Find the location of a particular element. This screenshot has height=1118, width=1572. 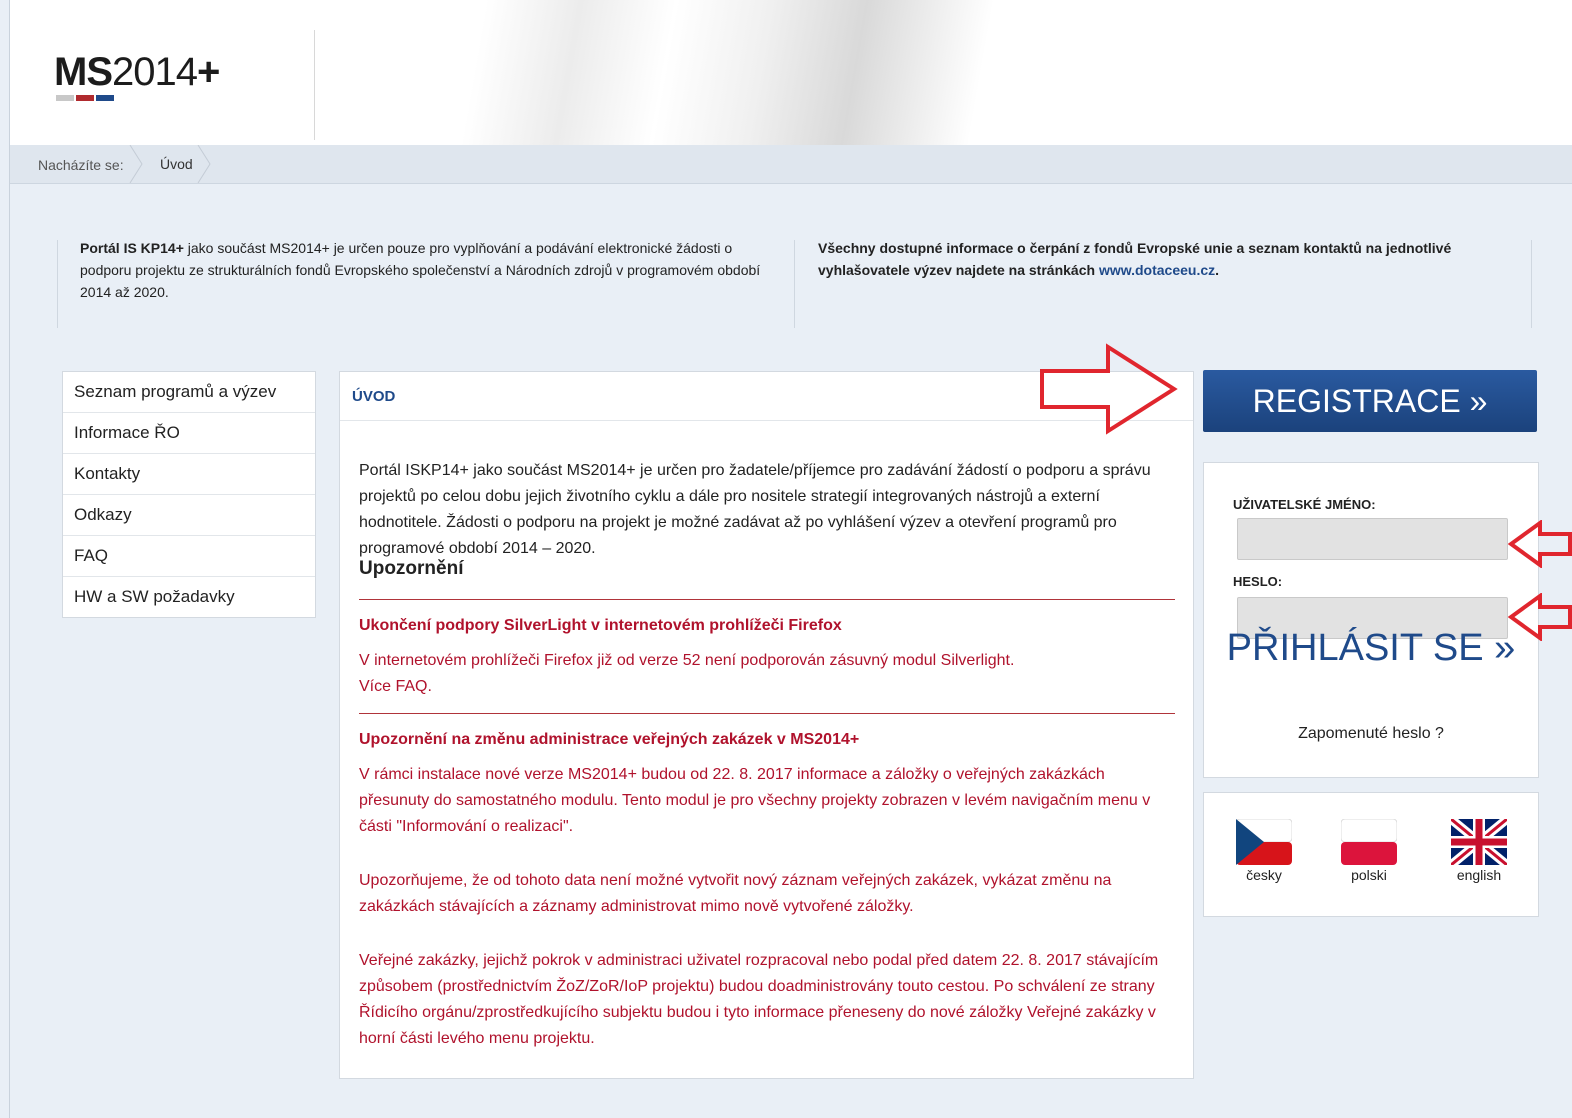

language-polish: polski is located at coordinates (1369, 851).